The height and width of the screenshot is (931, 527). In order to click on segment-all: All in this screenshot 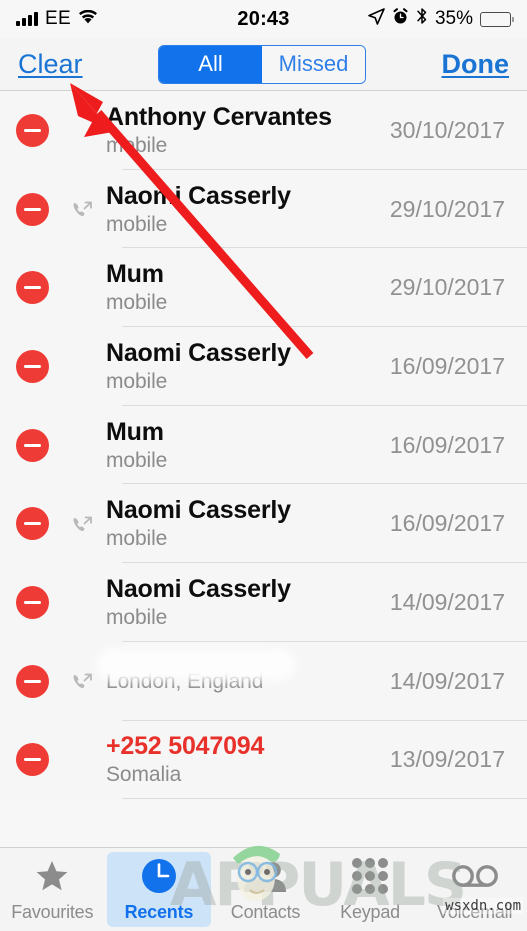, I will do `click(211, 64)`.